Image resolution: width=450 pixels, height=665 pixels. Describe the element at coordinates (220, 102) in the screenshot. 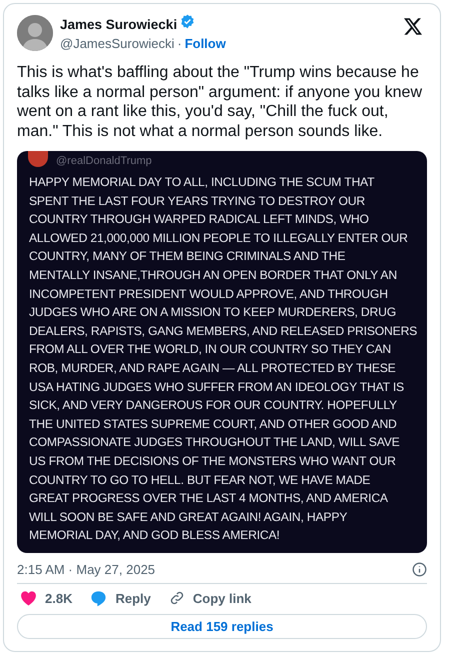

I see `post-text: This is what's baffling about the "Trump wins because he talks like a normal person" argument: if anyone you knew went on a rant like this, you'd say, "Chill the fuck out, man." This is not what a normal person sounds like.` at that location.